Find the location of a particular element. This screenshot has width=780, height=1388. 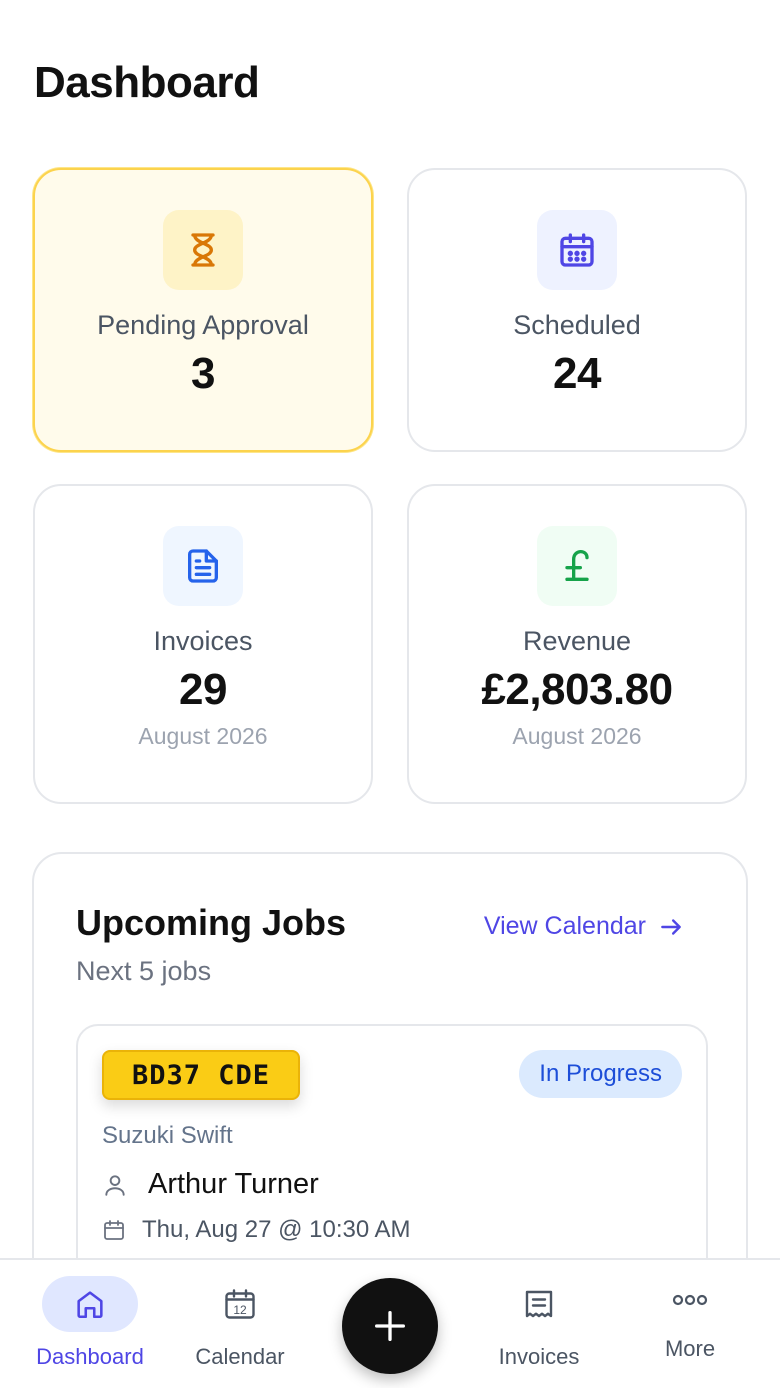

stat-value: £2,803.80 is located at coordinates (577, 689).